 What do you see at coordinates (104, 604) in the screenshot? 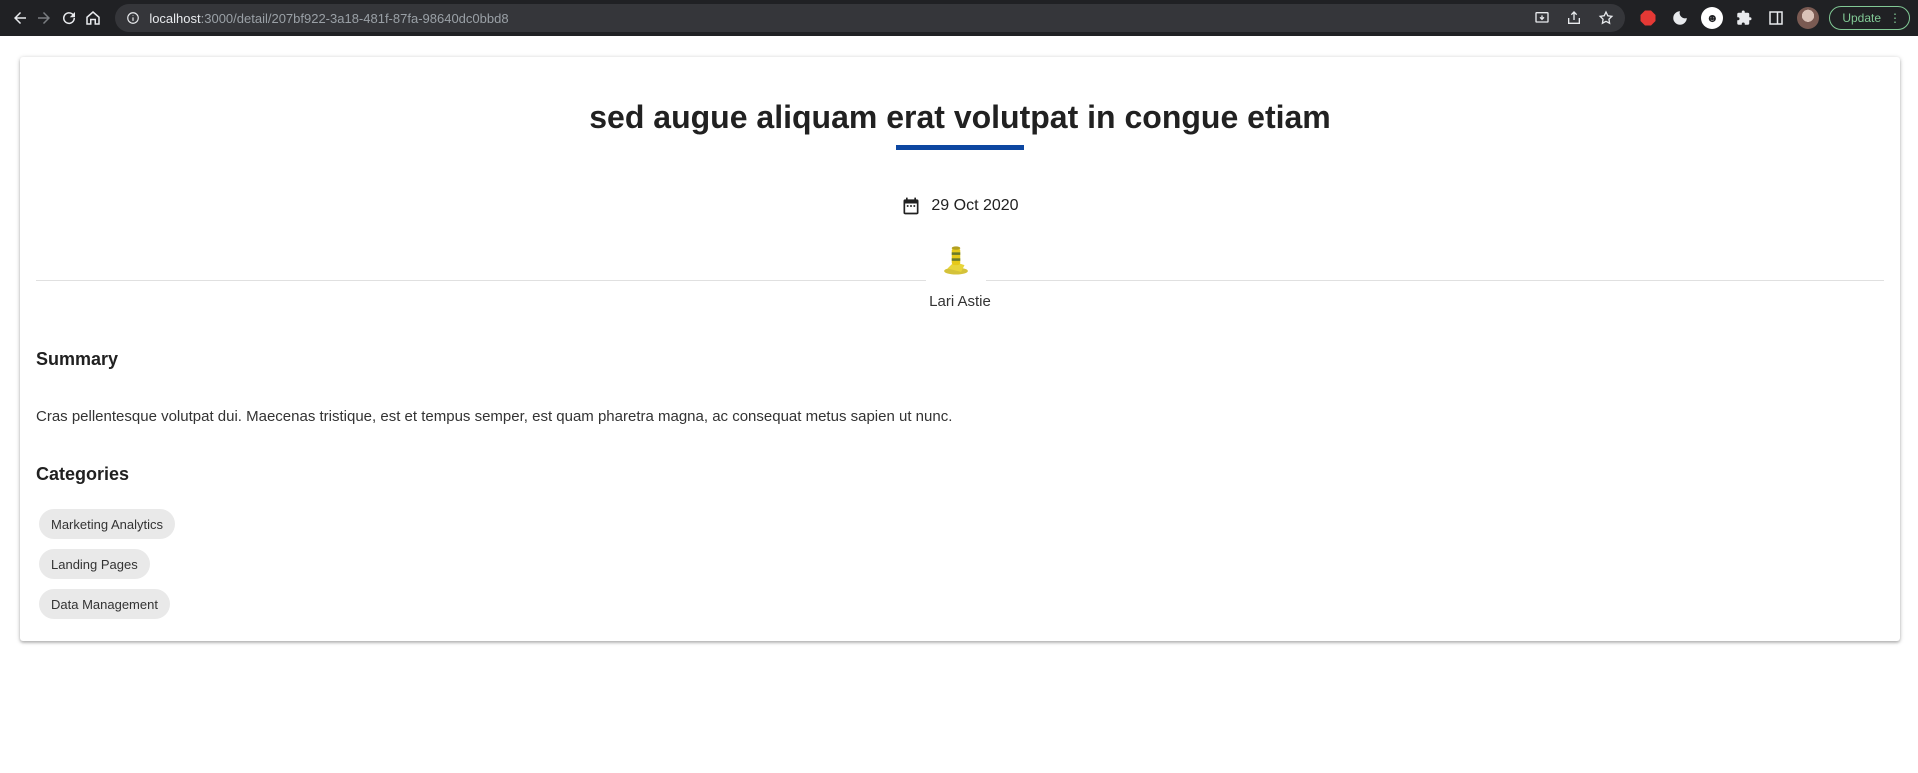
I see `category-chip: Data Management` at bounding box center [104, 604].